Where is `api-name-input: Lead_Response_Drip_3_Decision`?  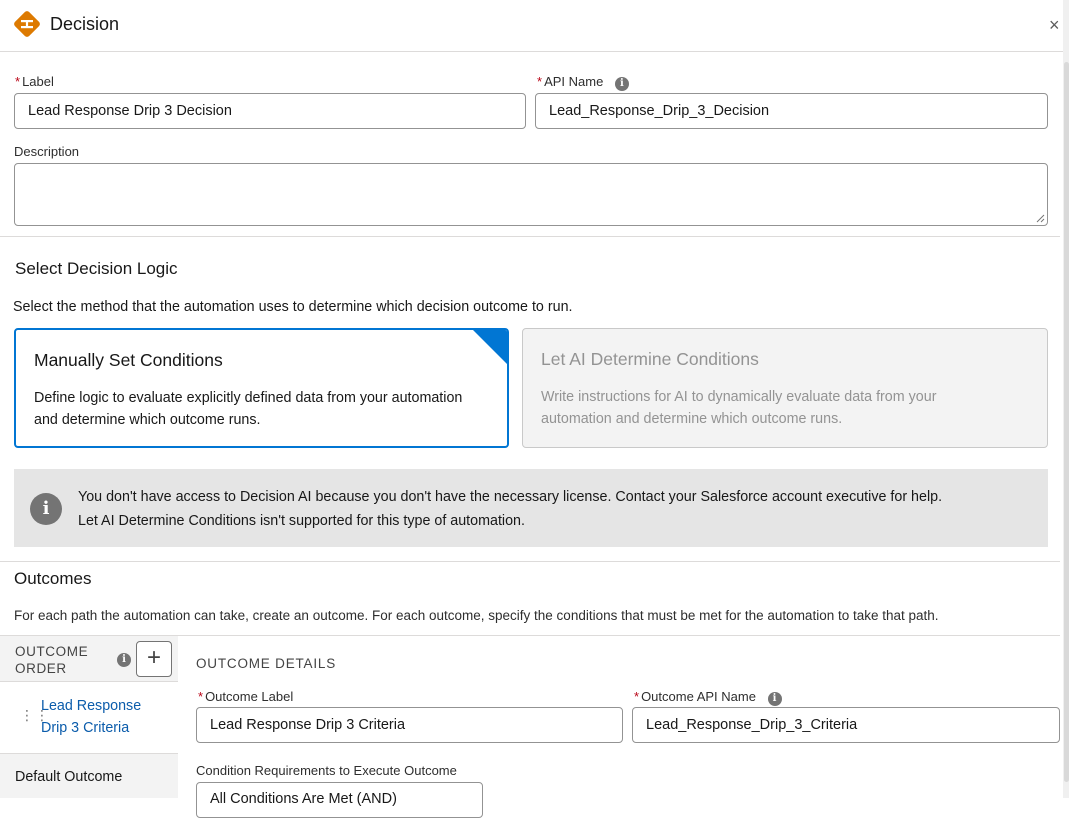
api-name-input: Lead_Response_Drip_3_Decision is located at coordinates (791, 111).